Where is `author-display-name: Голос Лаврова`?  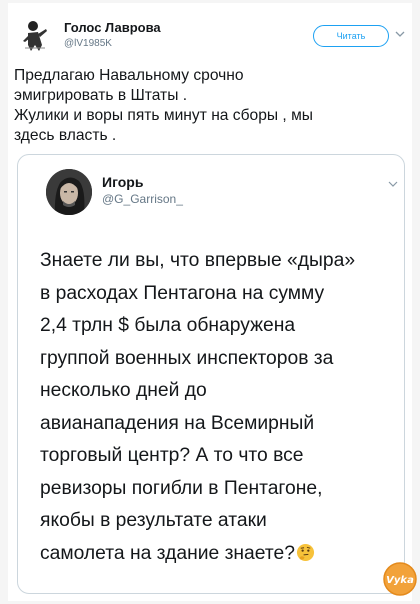
author-display-name: Голос Лаврова is located at coordinates (112, 27).